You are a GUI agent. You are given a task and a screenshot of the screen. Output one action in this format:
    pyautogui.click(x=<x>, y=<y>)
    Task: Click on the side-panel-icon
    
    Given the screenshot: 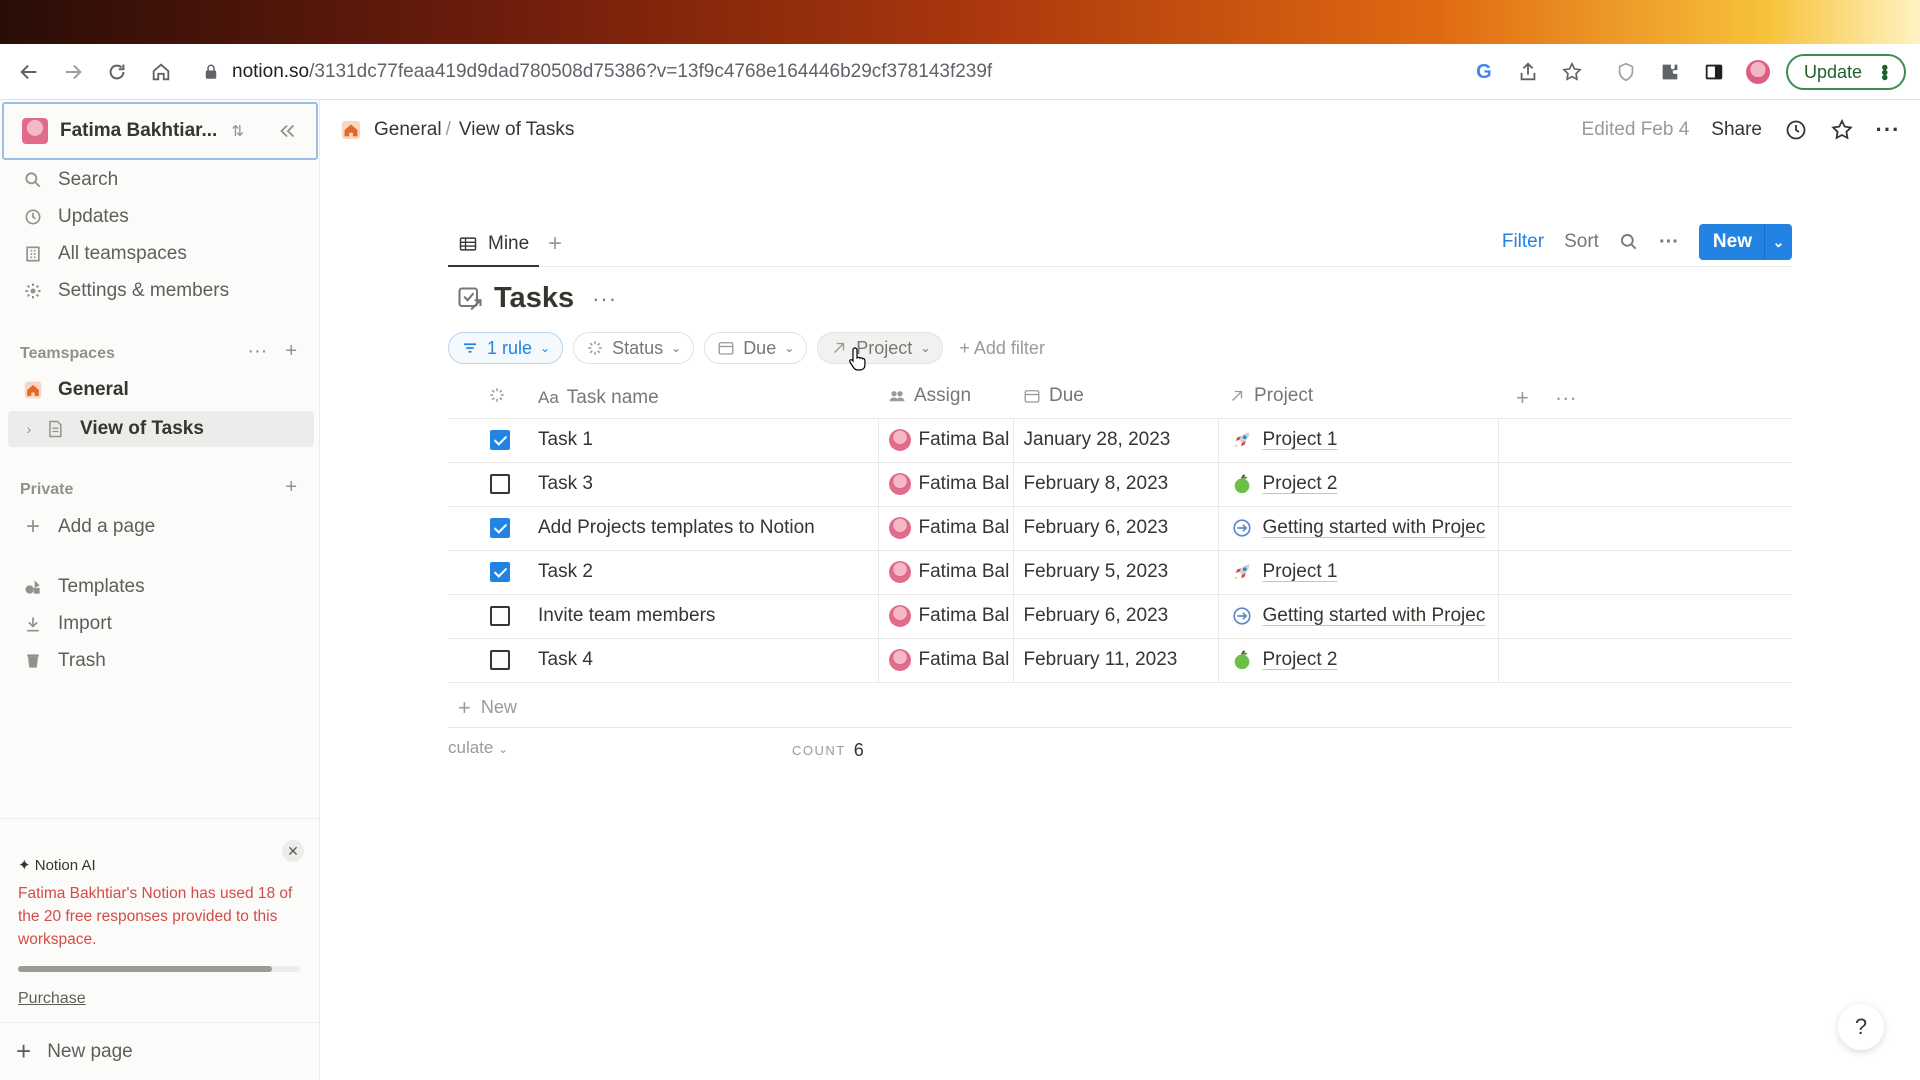 What is the action you would take?
    pyautogui.click(x=1714, y=72)
    